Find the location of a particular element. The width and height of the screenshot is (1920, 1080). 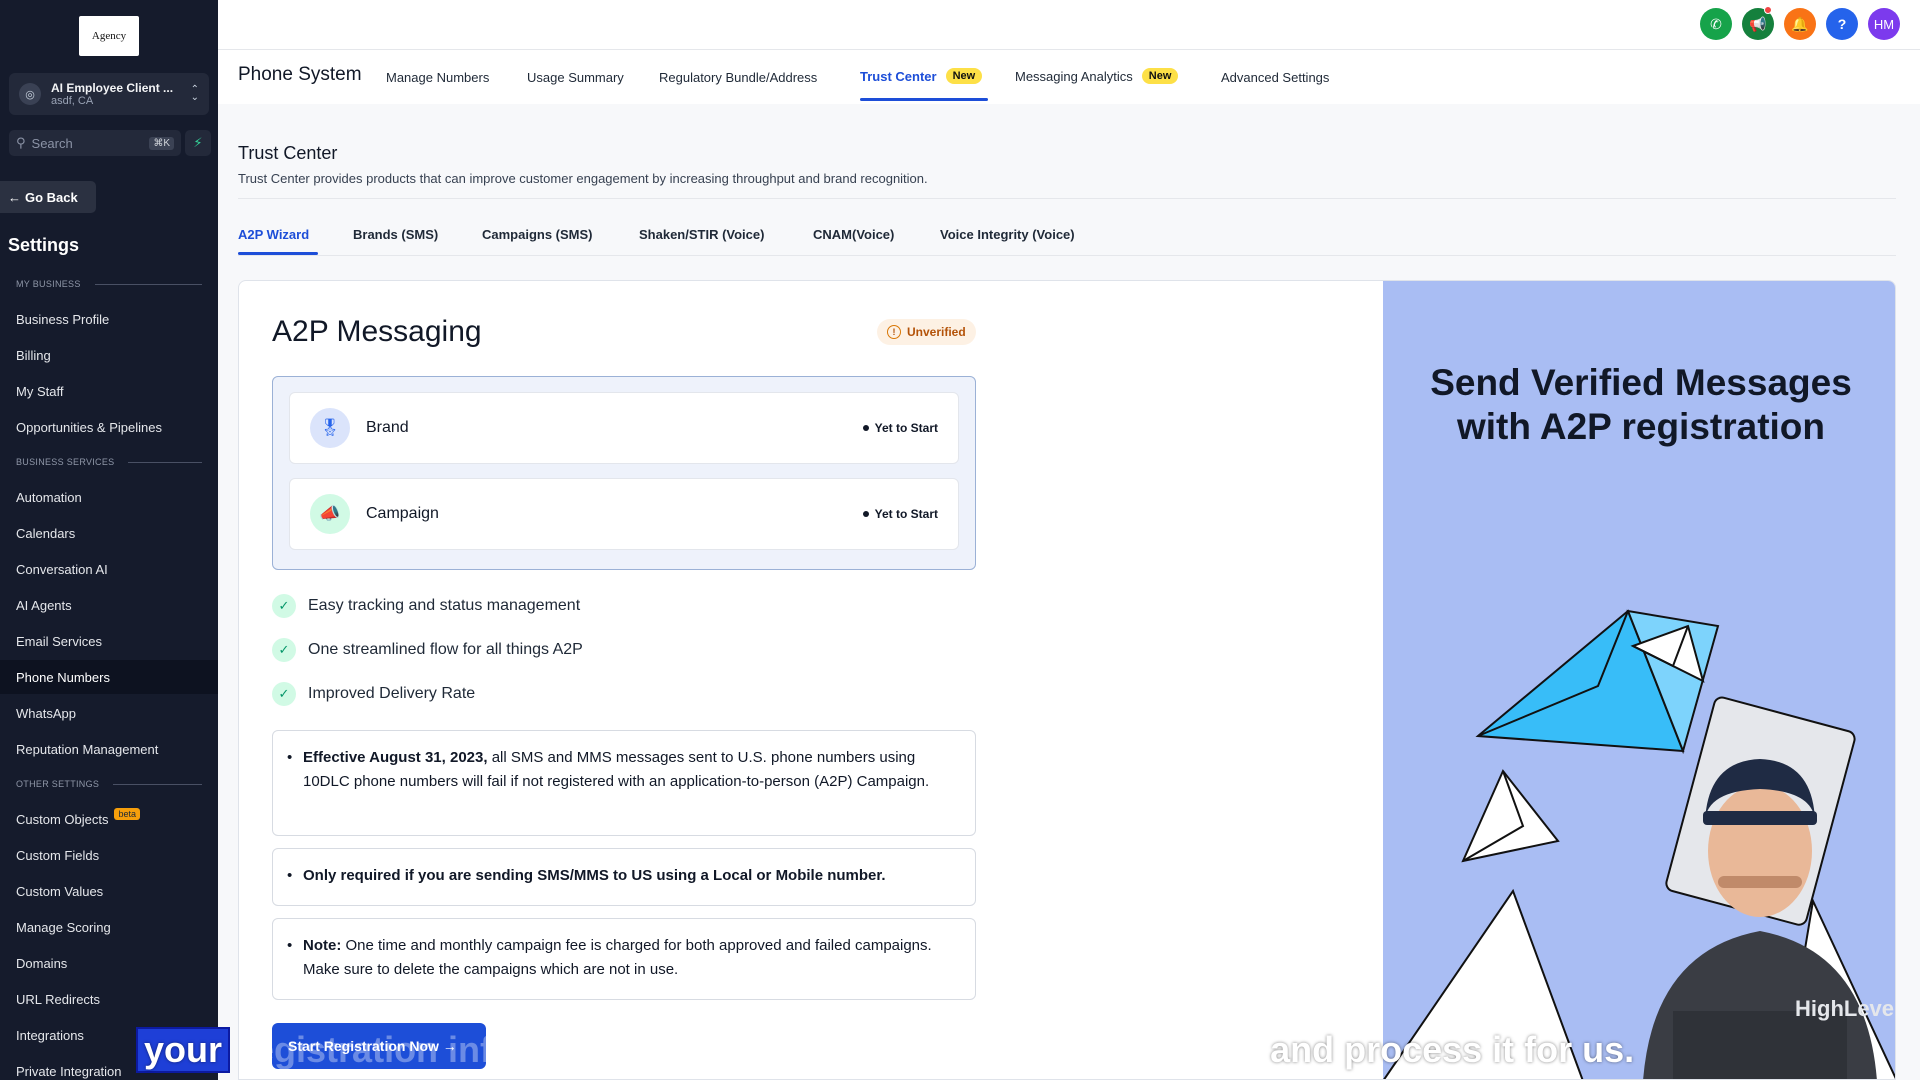

sidebar-item-my-staff: My Staff is located at coordinates (109, 391).